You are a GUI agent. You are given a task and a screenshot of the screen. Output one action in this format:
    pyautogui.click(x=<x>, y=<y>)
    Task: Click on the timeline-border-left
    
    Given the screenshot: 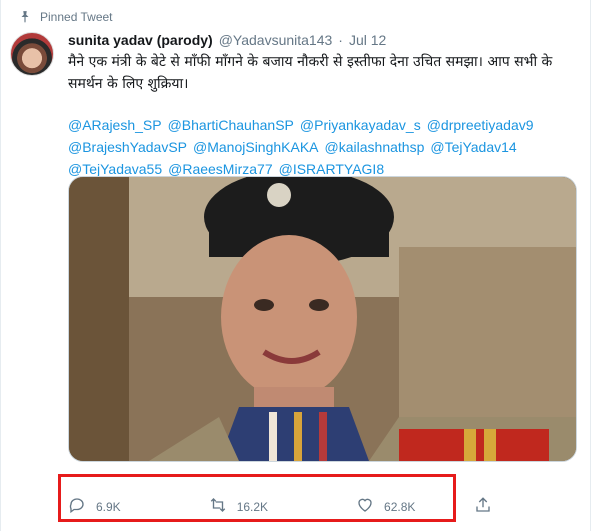 What is the action you would take?
    pyautogui.click(x=0, y=265)
    